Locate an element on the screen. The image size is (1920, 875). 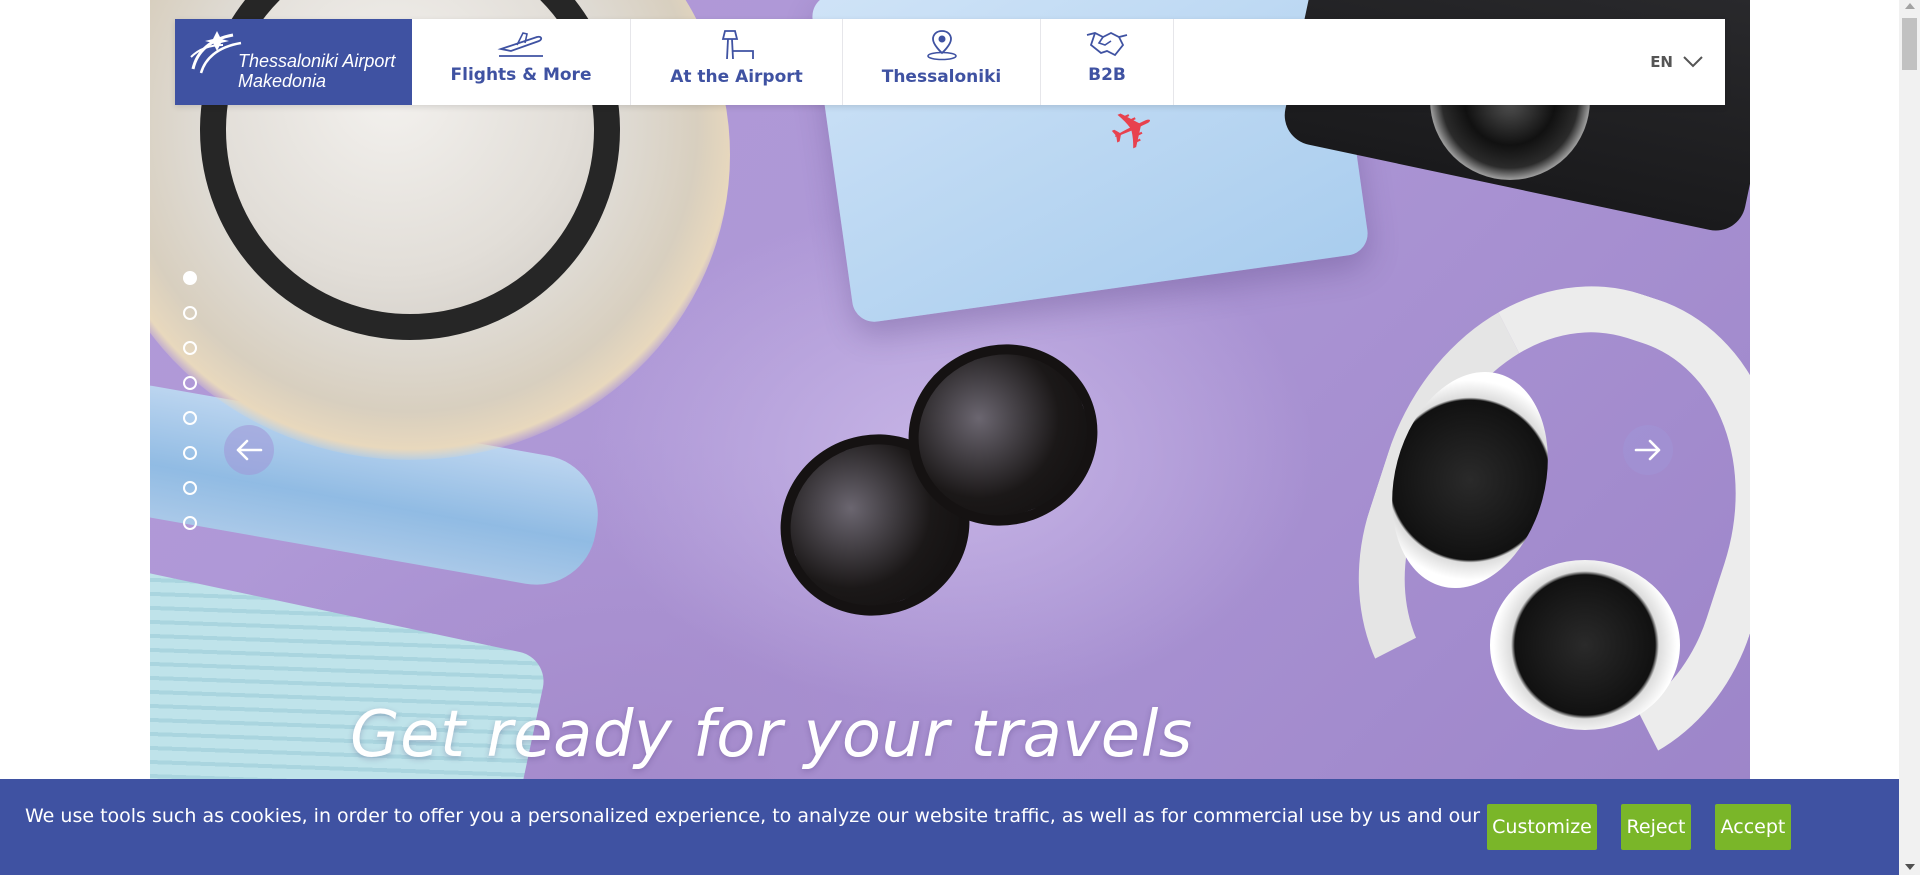
arrow-left-icon is located at coordinates (249, 450).